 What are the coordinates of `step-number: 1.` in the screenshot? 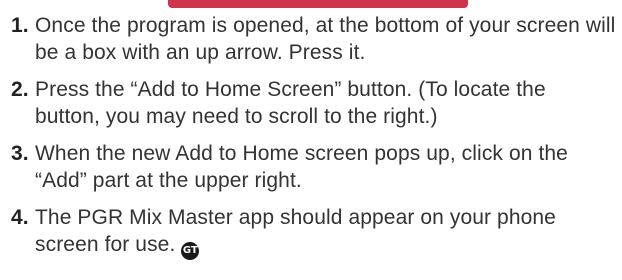 It's located at (20, 25).